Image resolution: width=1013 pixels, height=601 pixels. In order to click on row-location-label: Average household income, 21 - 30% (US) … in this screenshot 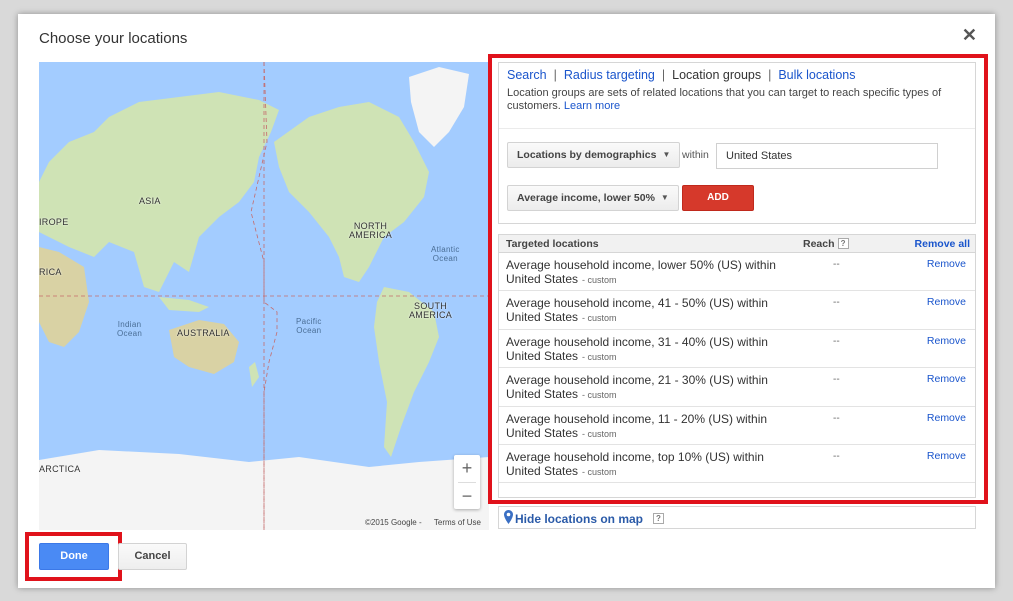, I will do `click(637, 380)`.